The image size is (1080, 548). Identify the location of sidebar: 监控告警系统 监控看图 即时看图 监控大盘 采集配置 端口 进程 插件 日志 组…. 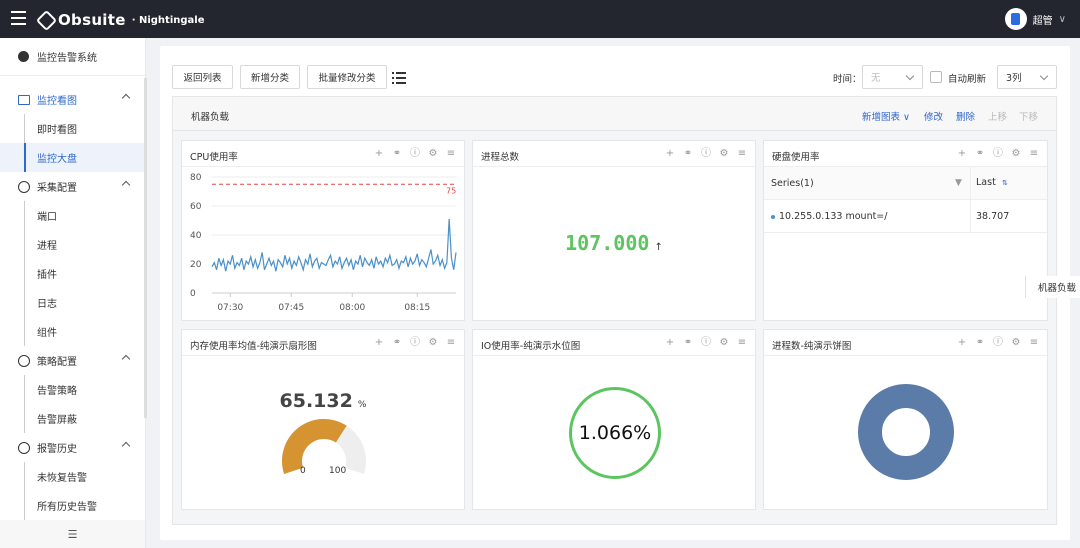
(73, 293).